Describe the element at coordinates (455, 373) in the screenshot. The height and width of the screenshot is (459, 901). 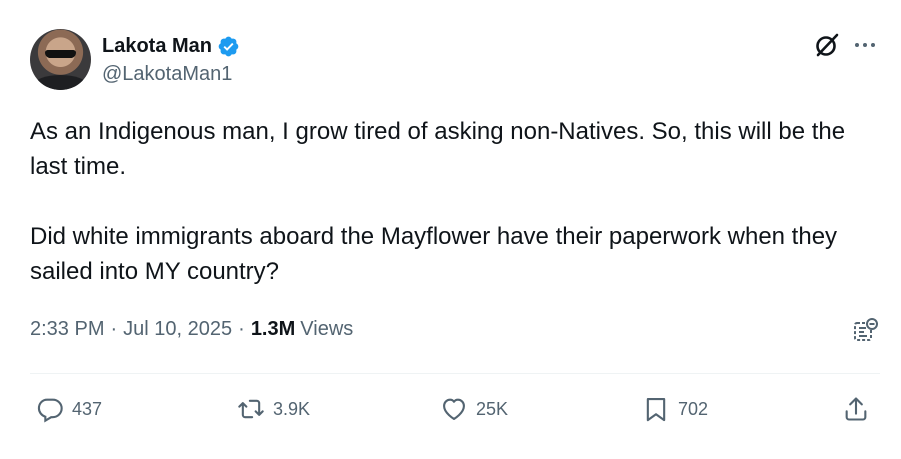
I see `divider` at that location.